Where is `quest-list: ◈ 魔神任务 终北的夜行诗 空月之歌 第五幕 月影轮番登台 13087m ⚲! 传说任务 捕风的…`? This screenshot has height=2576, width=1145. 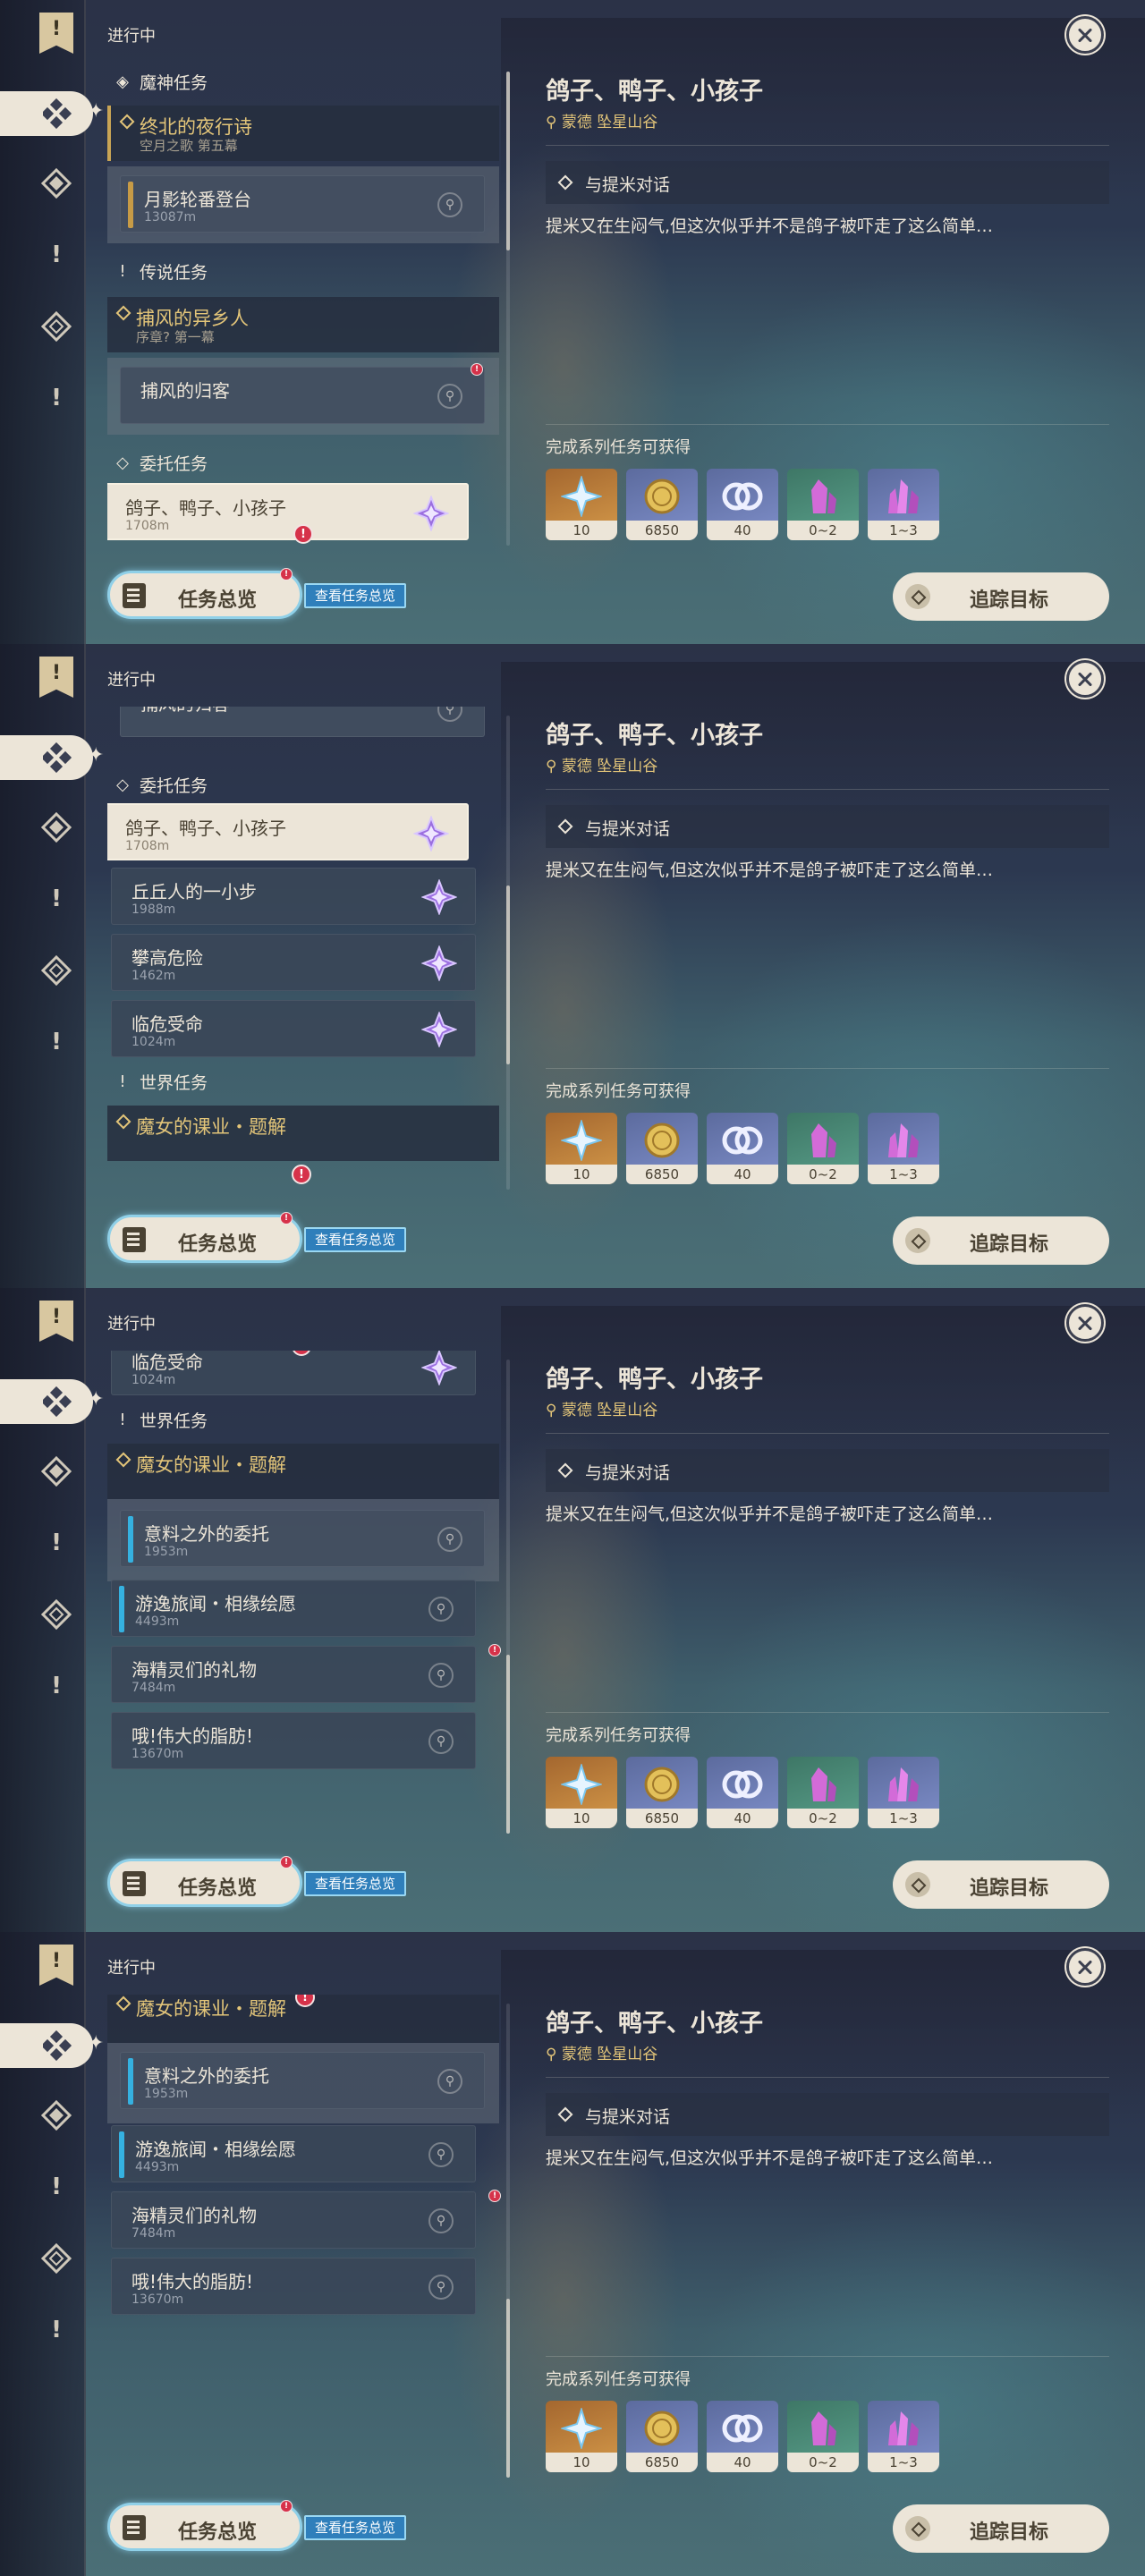
quest-list: ◈ 魔神任务 终北的夜行诗 空月之歌 第五幕 月影轮番登台 13087m ⚲! 传说任务 捕风的… is located at coordinates (304, 304).